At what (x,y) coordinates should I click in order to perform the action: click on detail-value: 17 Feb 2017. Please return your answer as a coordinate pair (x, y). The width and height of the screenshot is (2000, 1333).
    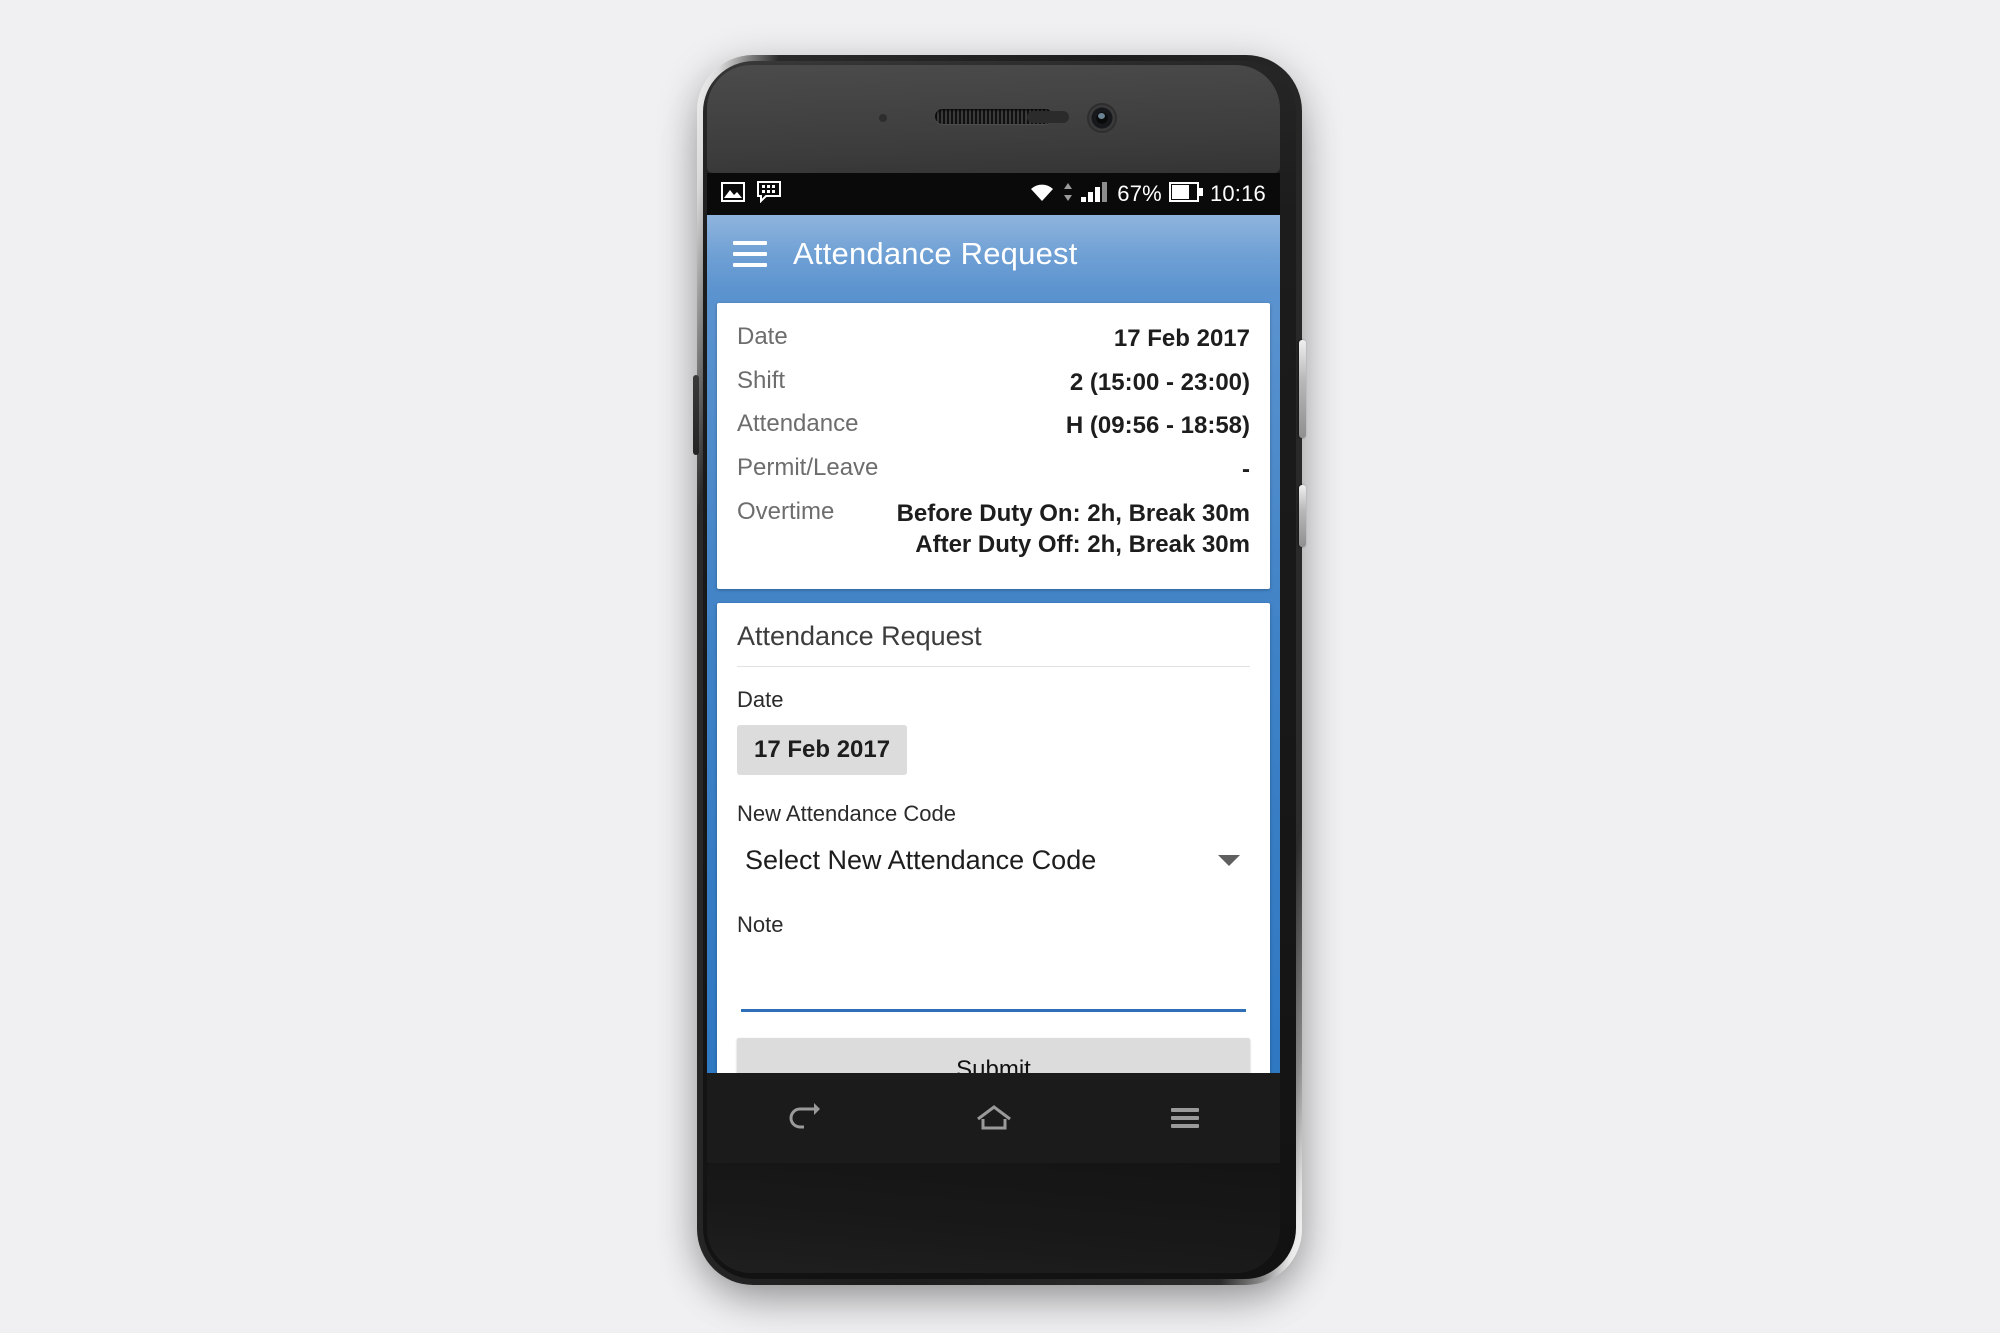
    Looking at the image, I should click on (1181, 338).